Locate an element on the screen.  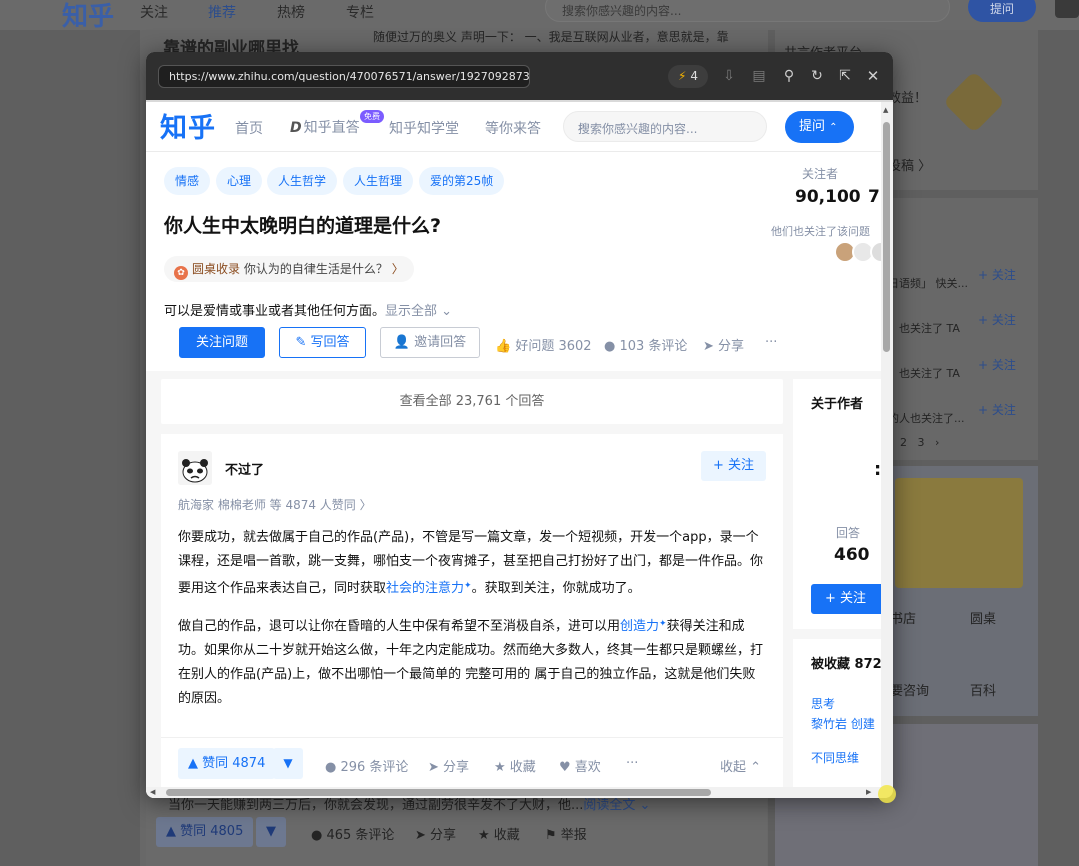
background-feed-snippet: 随便过万的奥义 声明一下： 一、我是互联网从业者，意思就是，靠 is located at coordinates (551, 37).